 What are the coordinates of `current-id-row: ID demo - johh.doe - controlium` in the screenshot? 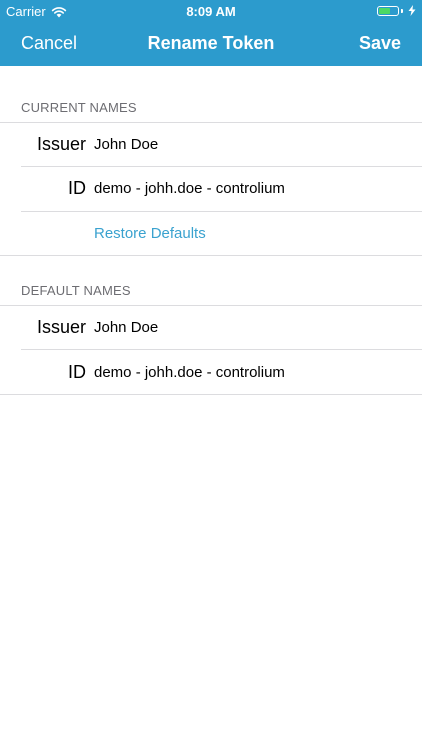 It's located at (211, 188).